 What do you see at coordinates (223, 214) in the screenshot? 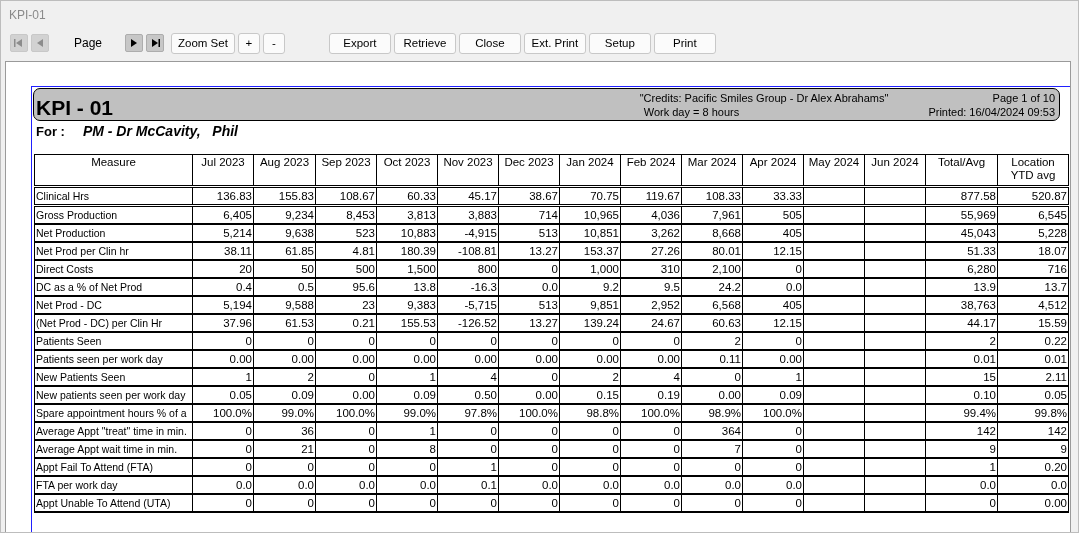
I see `table-cell: 6,405` at bounding box center [223, 214].